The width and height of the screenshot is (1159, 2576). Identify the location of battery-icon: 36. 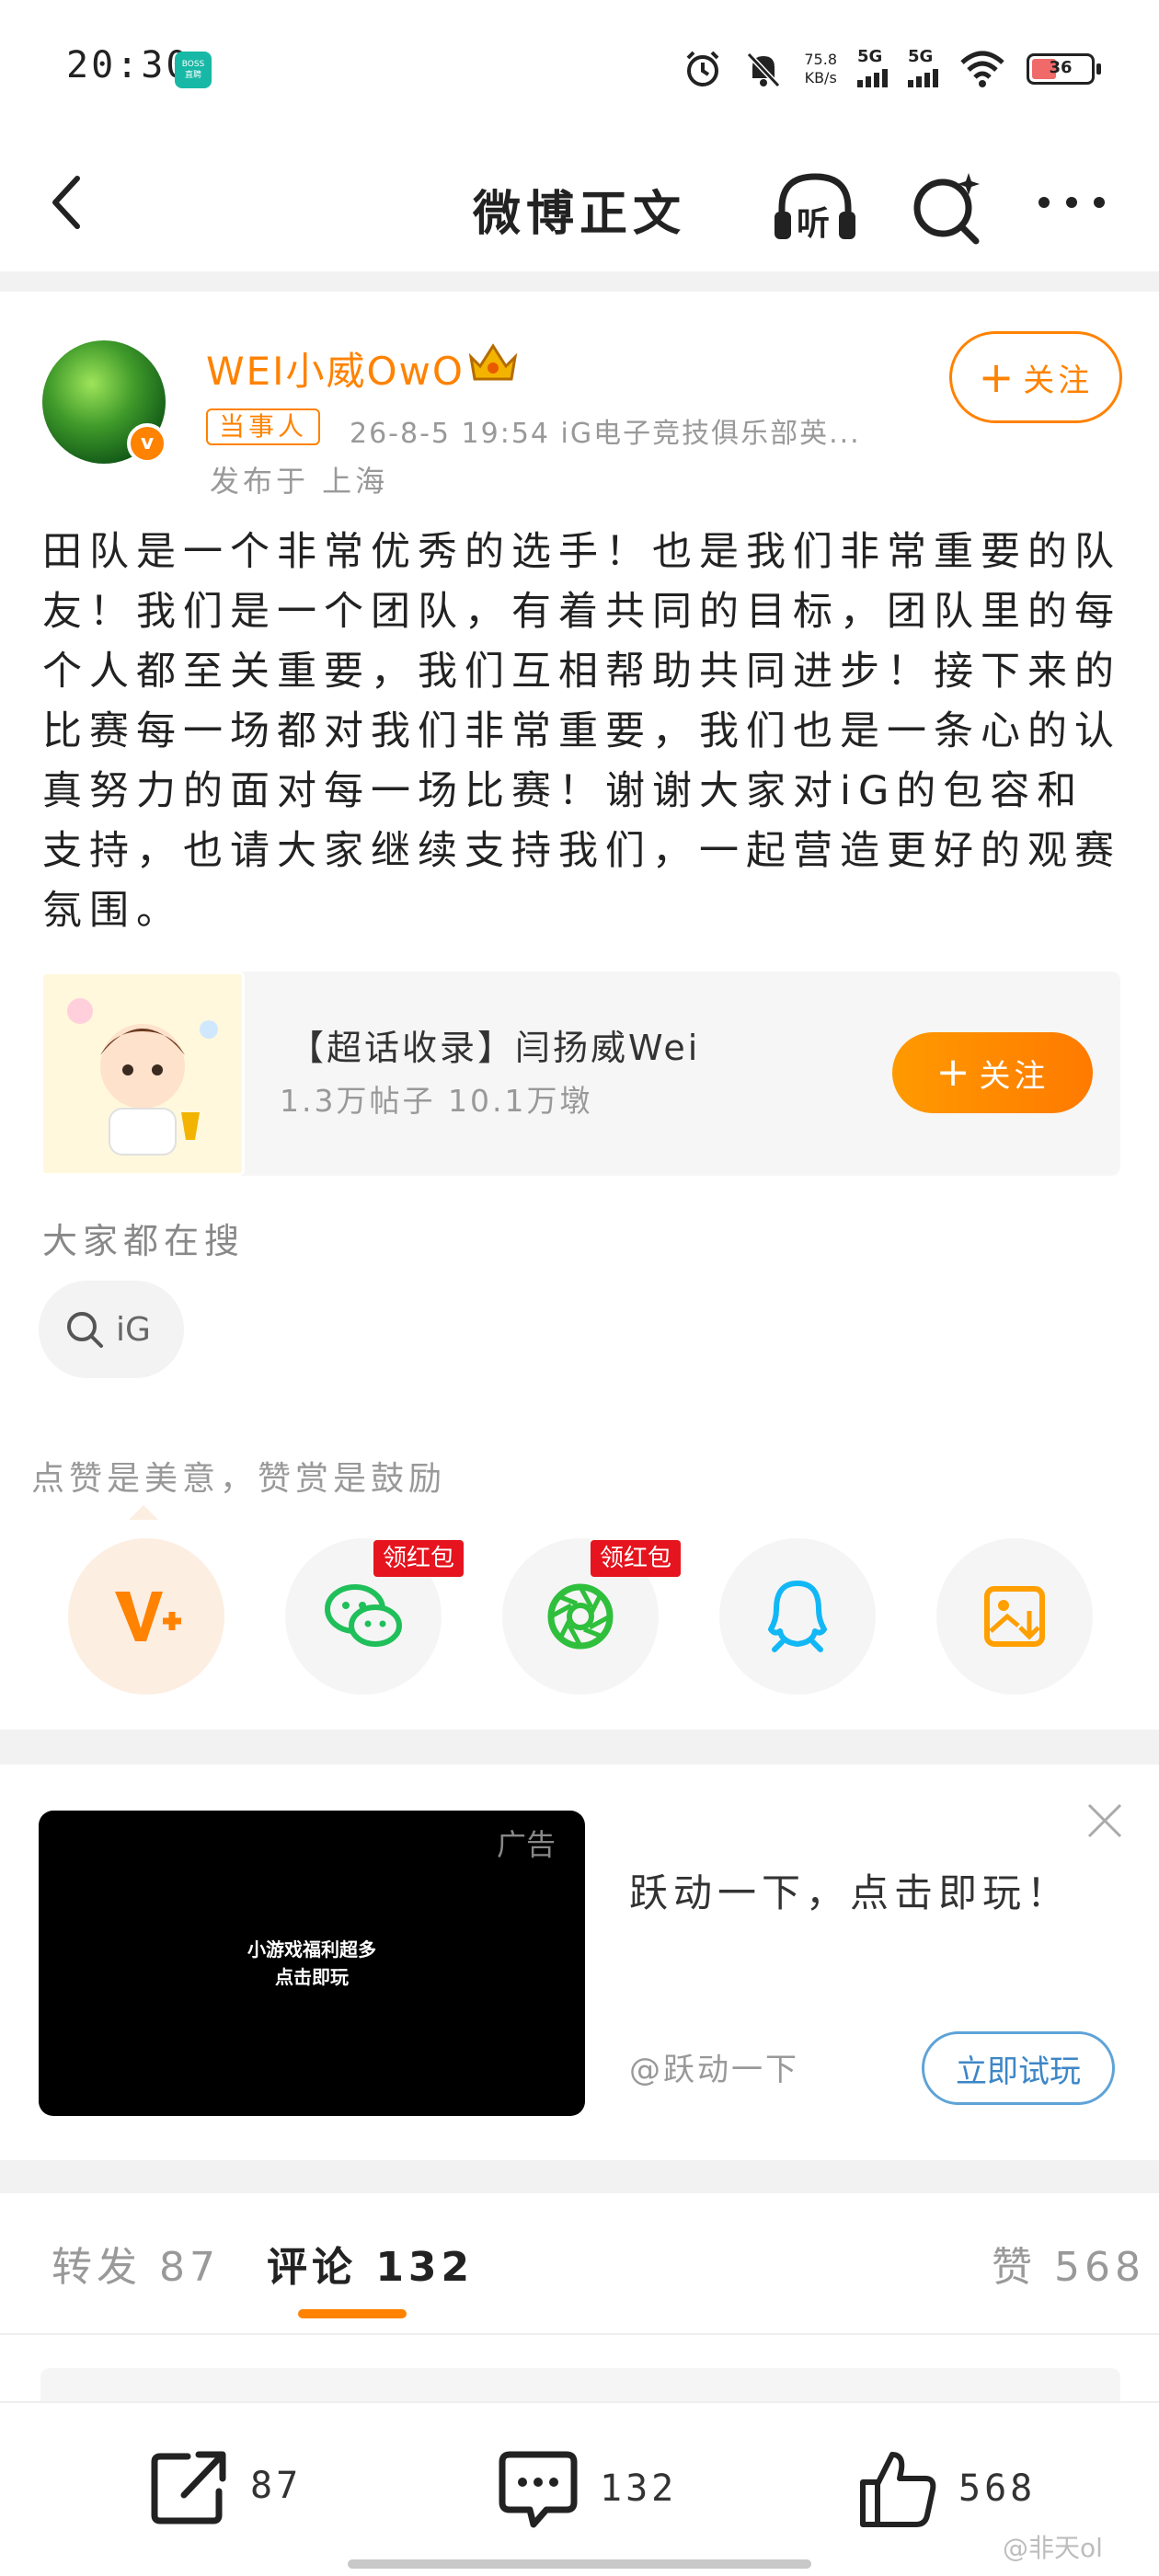
(1064, 69).